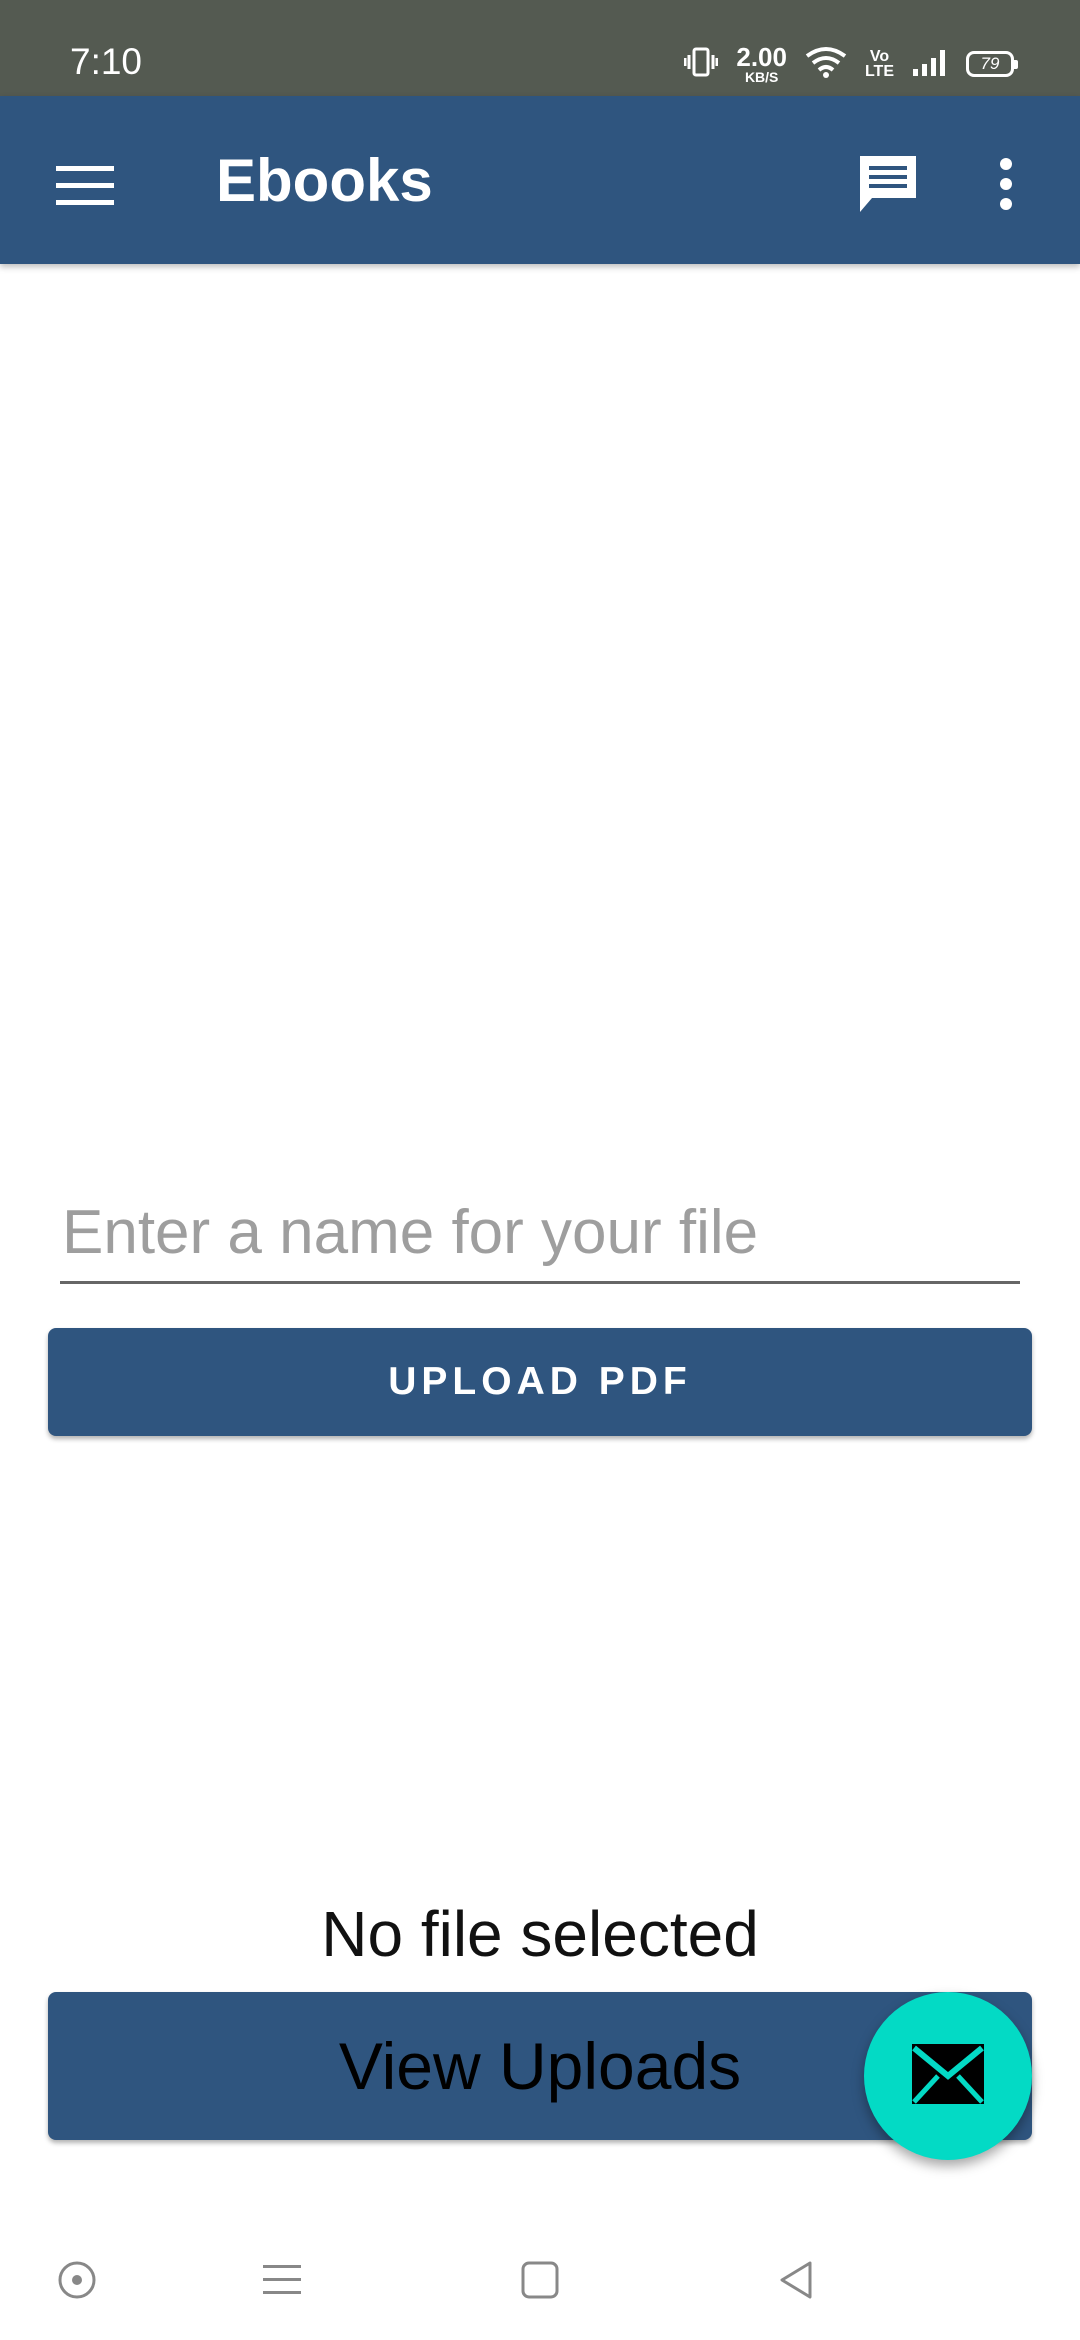  What do you see at coordinates (879, 56) in the screenshot?
I see `volte-line1: Vo` at bounding box center [879, 56].